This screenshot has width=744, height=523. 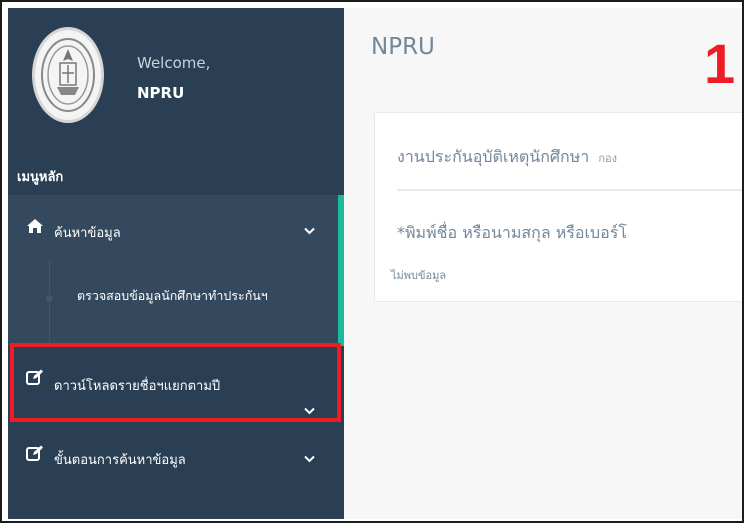 I want to click on page-title: NPRU, so click(x=403, y=47).